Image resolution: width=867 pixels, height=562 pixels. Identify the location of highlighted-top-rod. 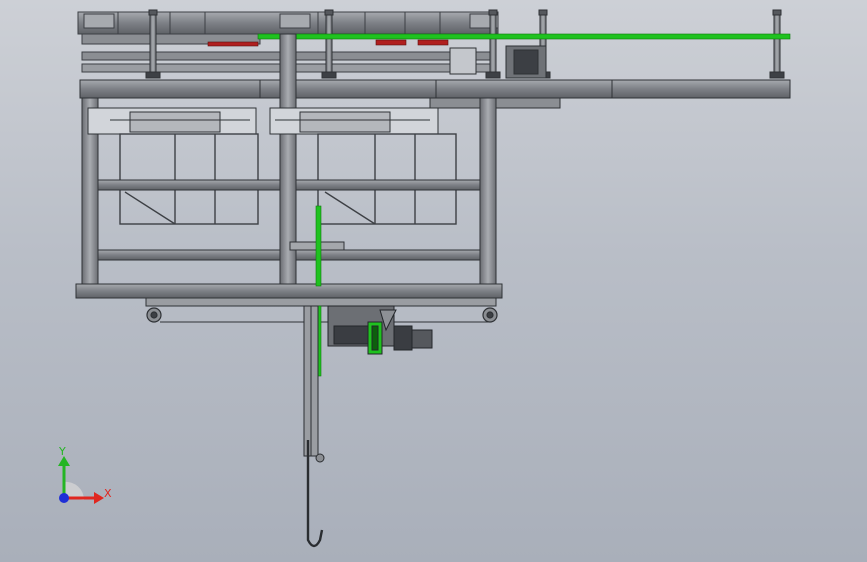
(524, 36).